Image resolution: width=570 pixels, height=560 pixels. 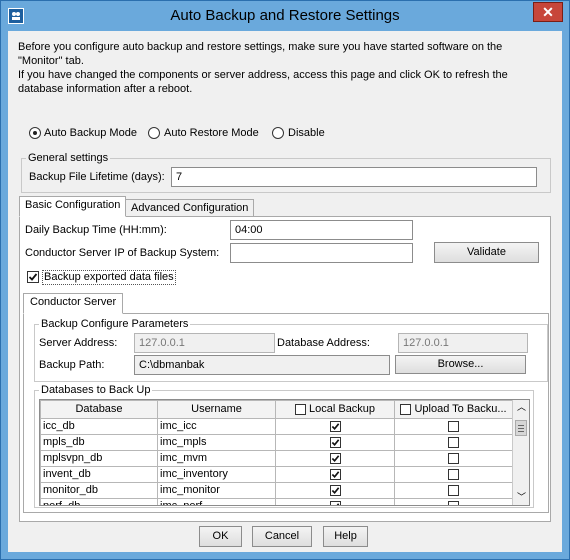 I want to click on conductor-ip-input, so click(x=321, y=253).